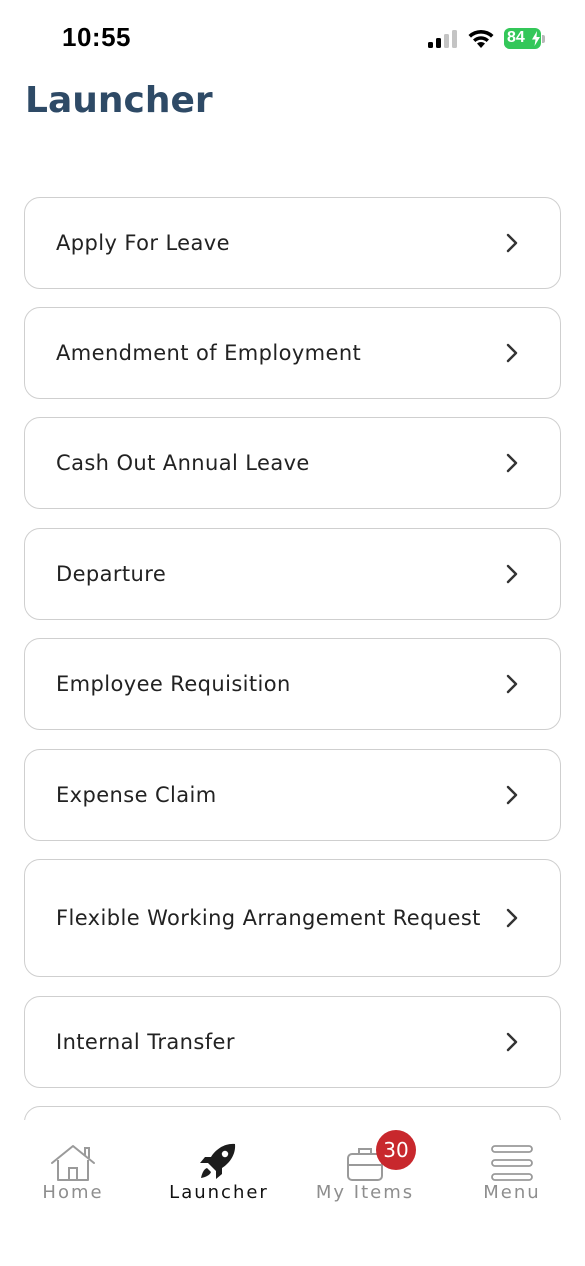 The height and width of the screenshot is (1266, 585). I want to click on launcher-item-label: Apply For Leave, so click(143, 243).